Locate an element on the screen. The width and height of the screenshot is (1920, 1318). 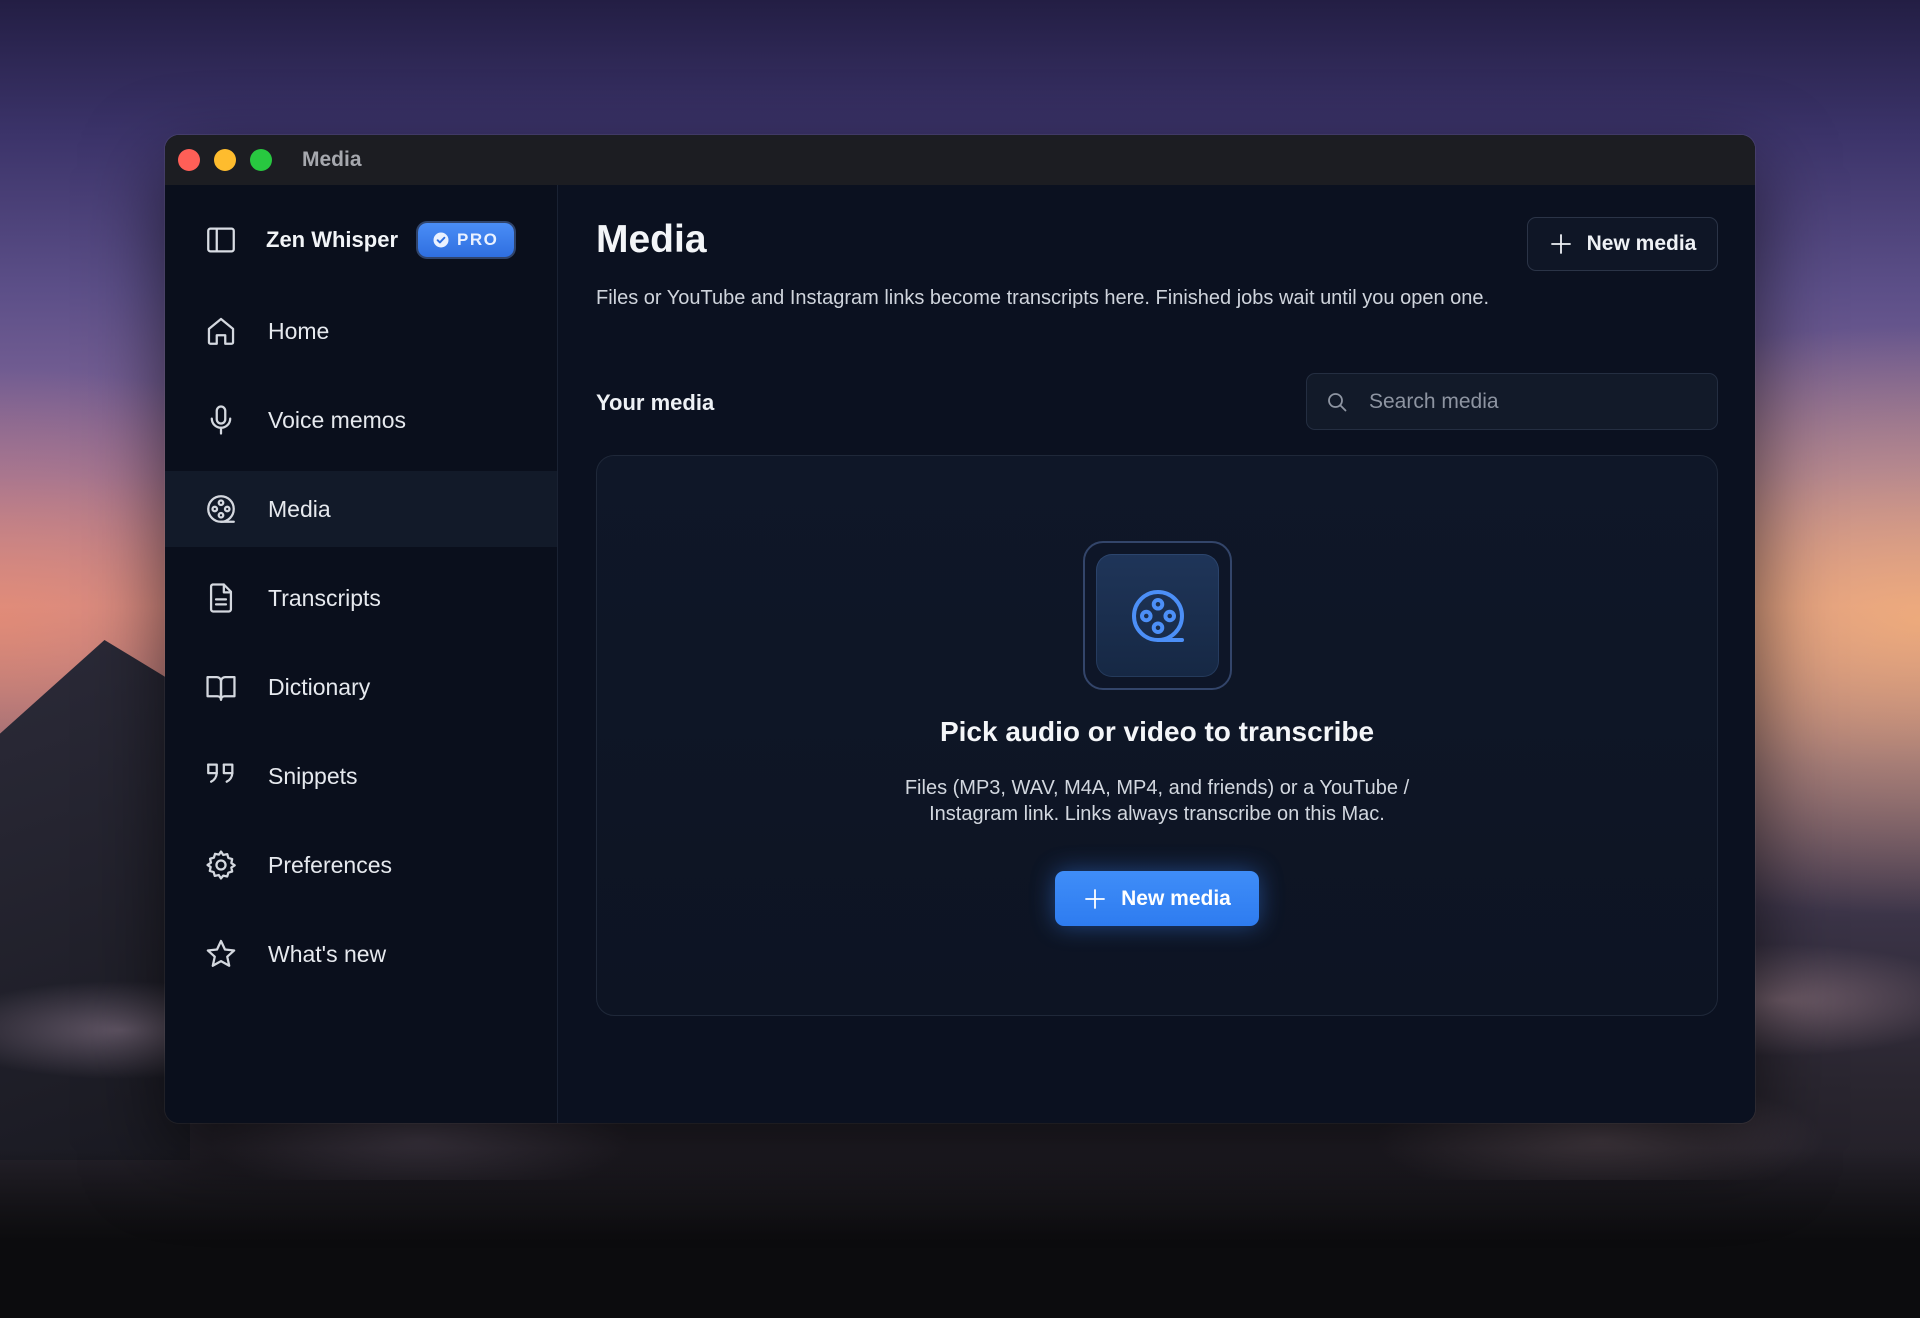
empty-state-title: Pick audio or video to transcribe is located at coordinates (1157, 731).